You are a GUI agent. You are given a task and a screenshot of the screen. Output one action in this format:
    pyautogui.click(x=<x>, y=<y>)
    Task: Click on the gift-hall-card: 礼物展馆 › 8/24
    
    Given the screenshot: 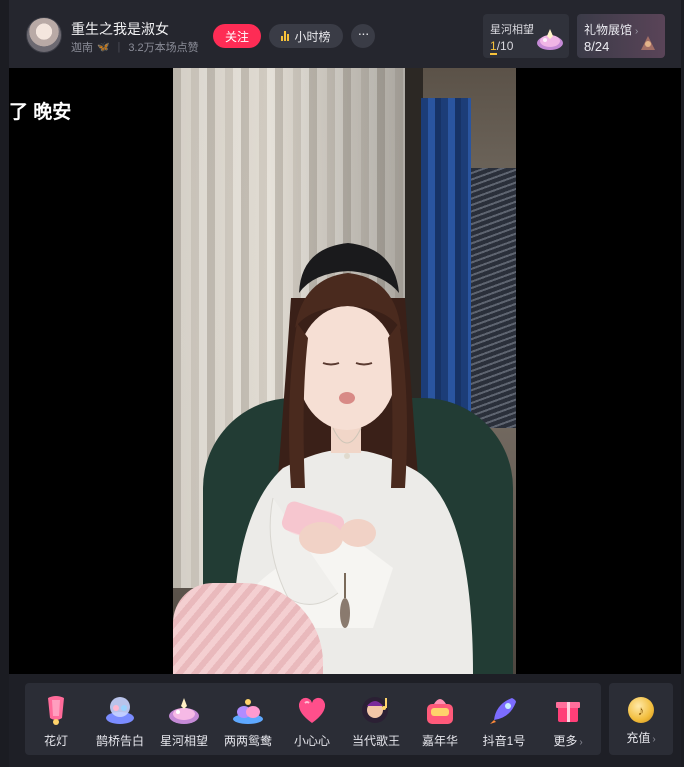 What is the action you would take?
    pyautogui.click(x=621, y=36)
    